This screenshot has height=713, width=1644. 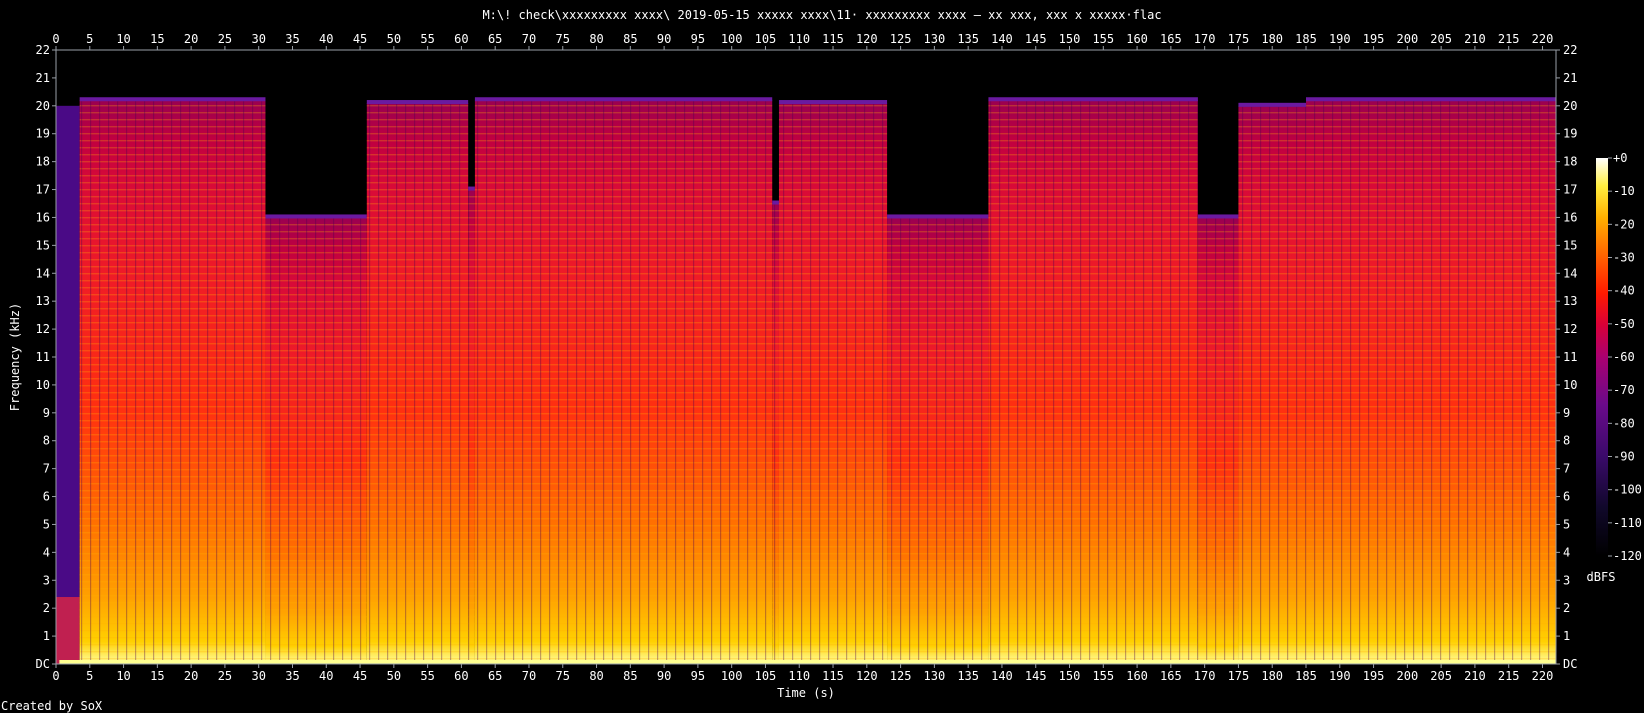 I want to click on x-tick-label: 15, so click(x=157, y=39).